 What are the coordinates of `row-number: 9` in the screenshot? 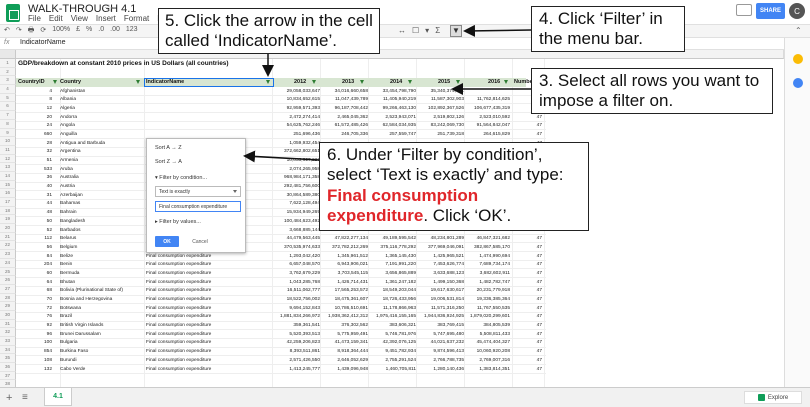 It's located at (8, 133).